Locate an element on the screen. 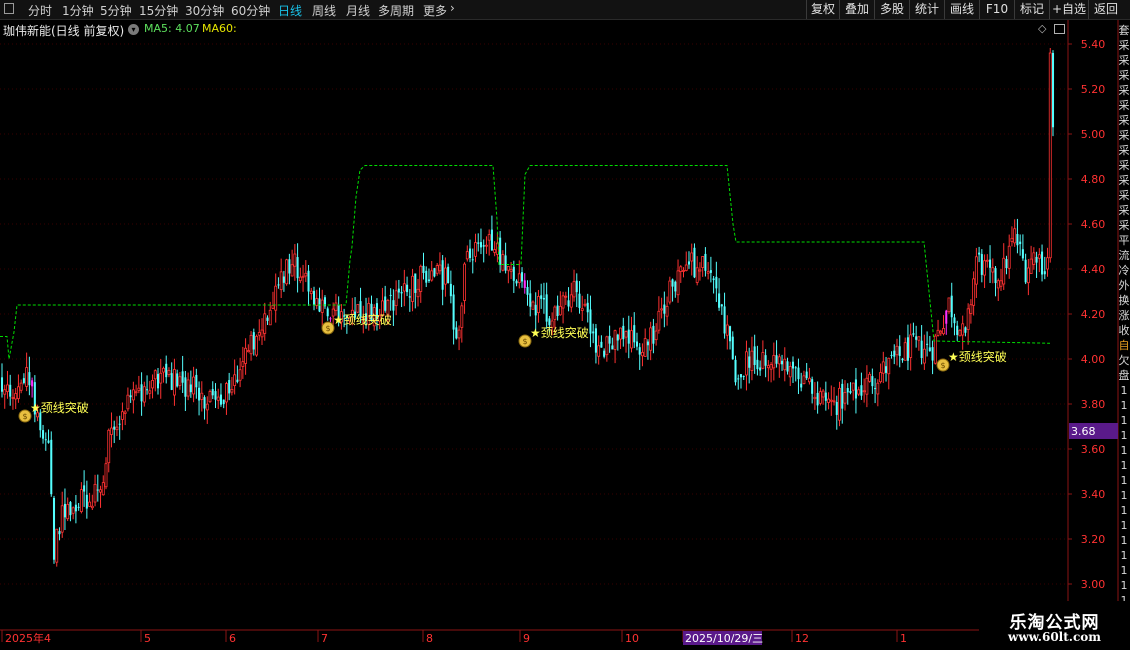 This screenshot has width=1130, height=650. time-tick-label: 10 is located at coordinates (632, 638).